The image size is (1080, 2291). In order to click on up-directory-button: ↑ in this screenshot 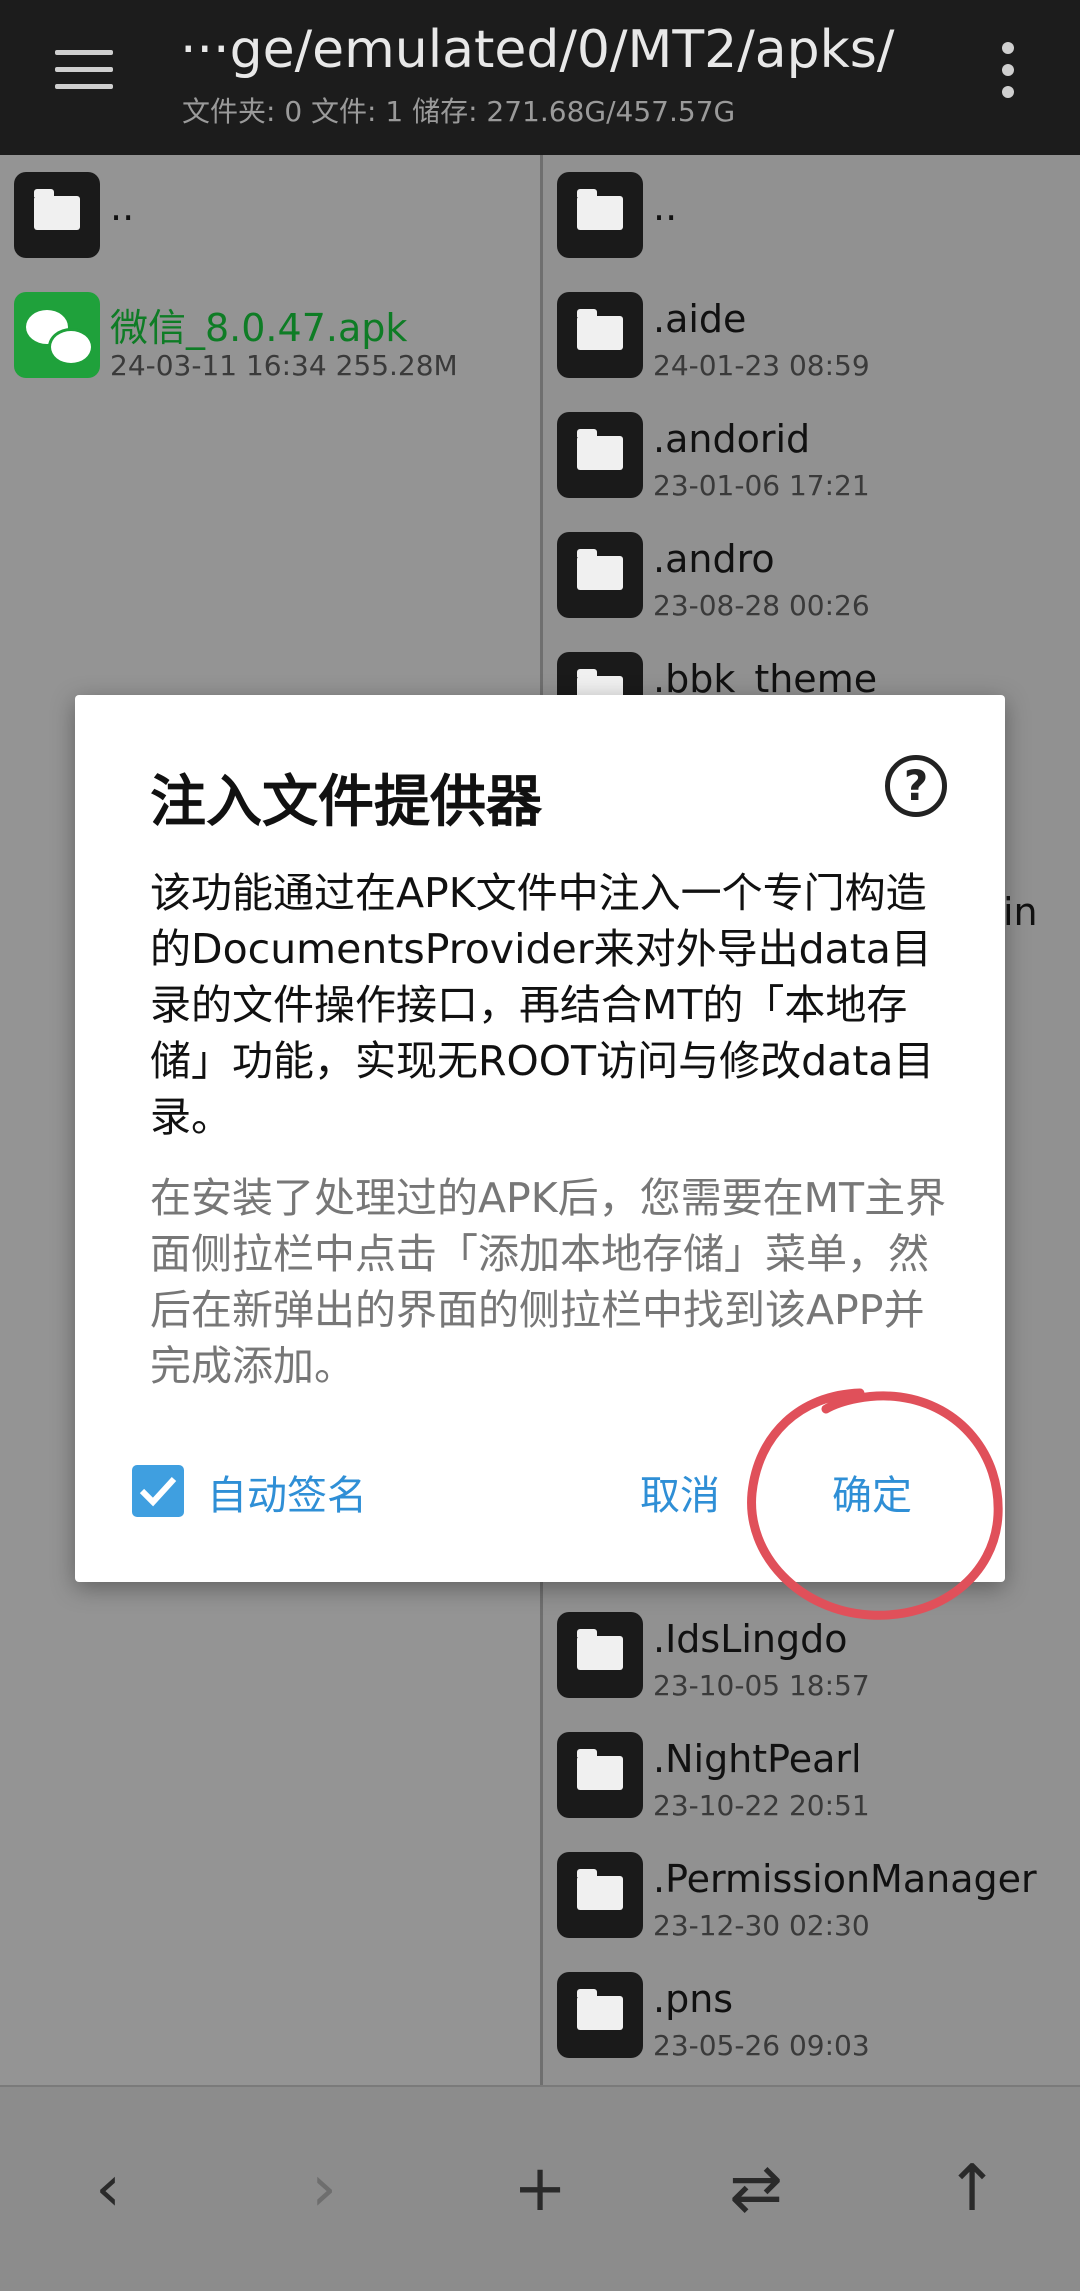, I will do `click(972, 2189)`.